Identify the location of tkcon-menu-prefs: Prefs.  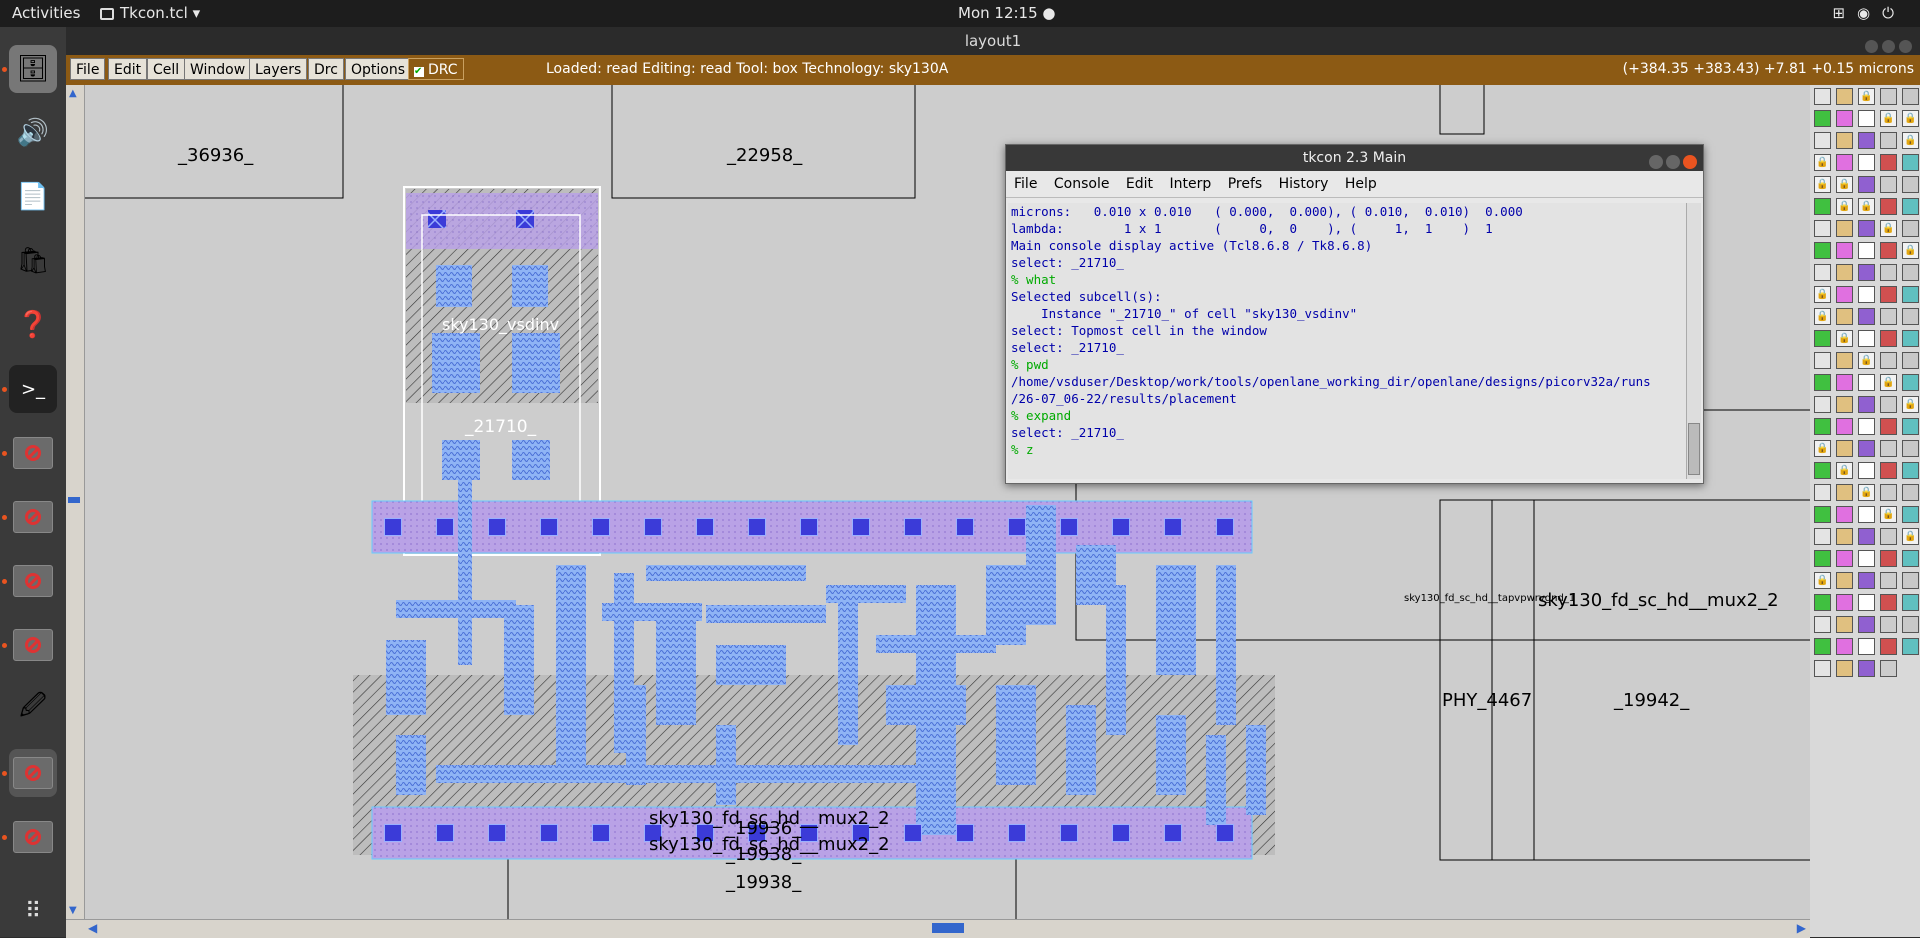
(1245, 184).